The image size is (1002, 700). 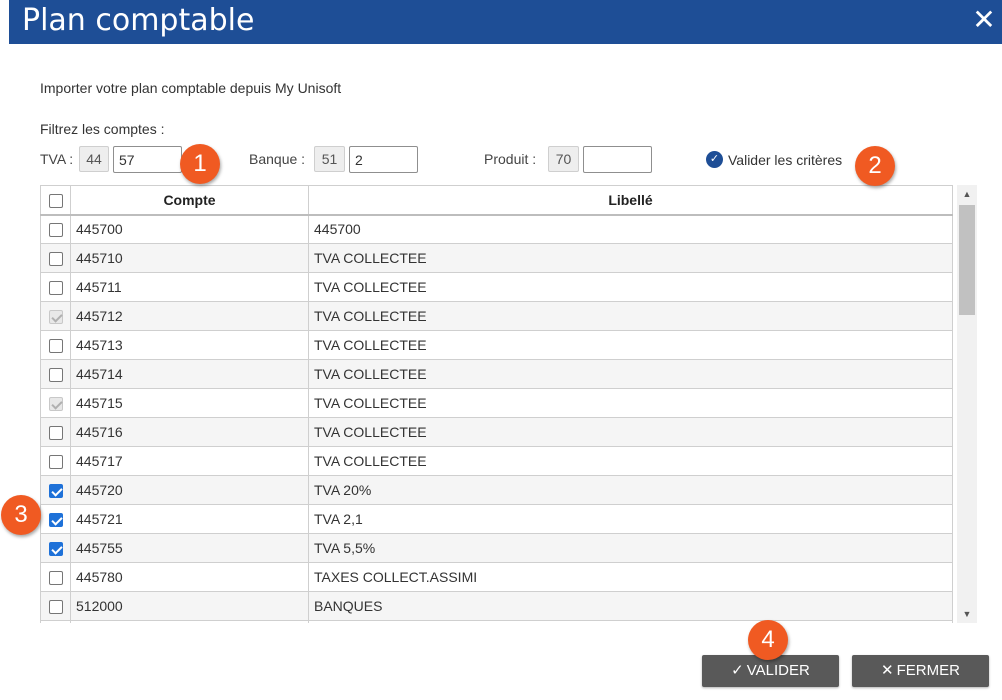 I want to click on compte-cell: 445755, so click(x=189, y=548).